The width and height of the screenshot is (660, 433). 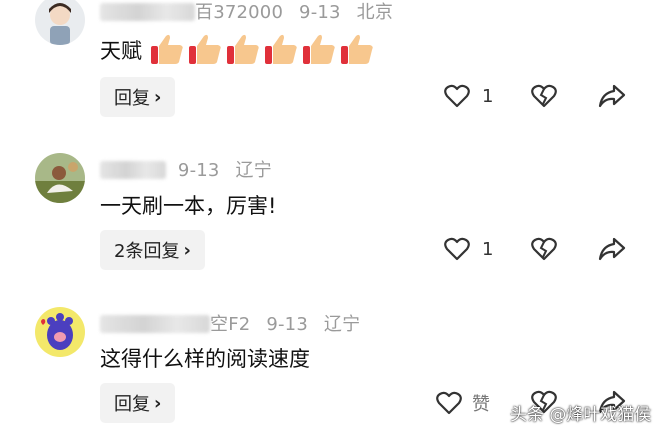 I want to click on like-button: 赞, so click(x=463, y=403).